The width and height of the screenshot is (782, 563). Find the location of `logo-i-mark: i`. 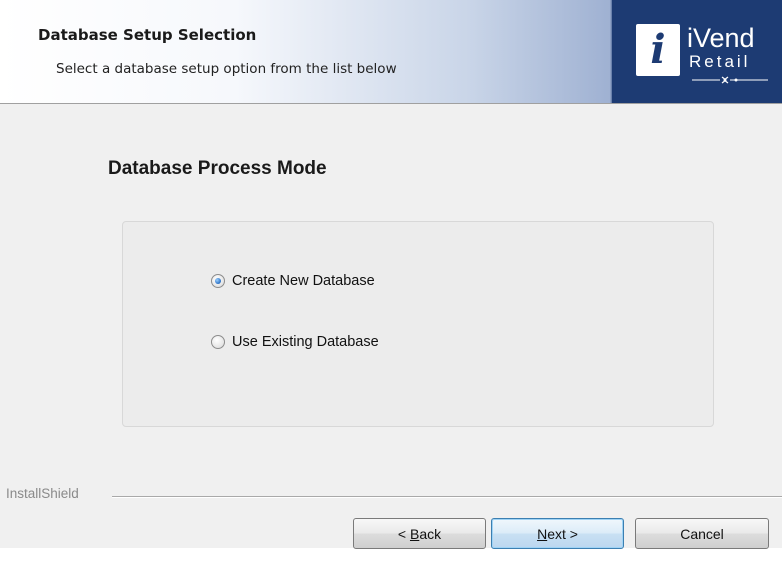

logo-i-mark: i is located at coordinates (658, 49).